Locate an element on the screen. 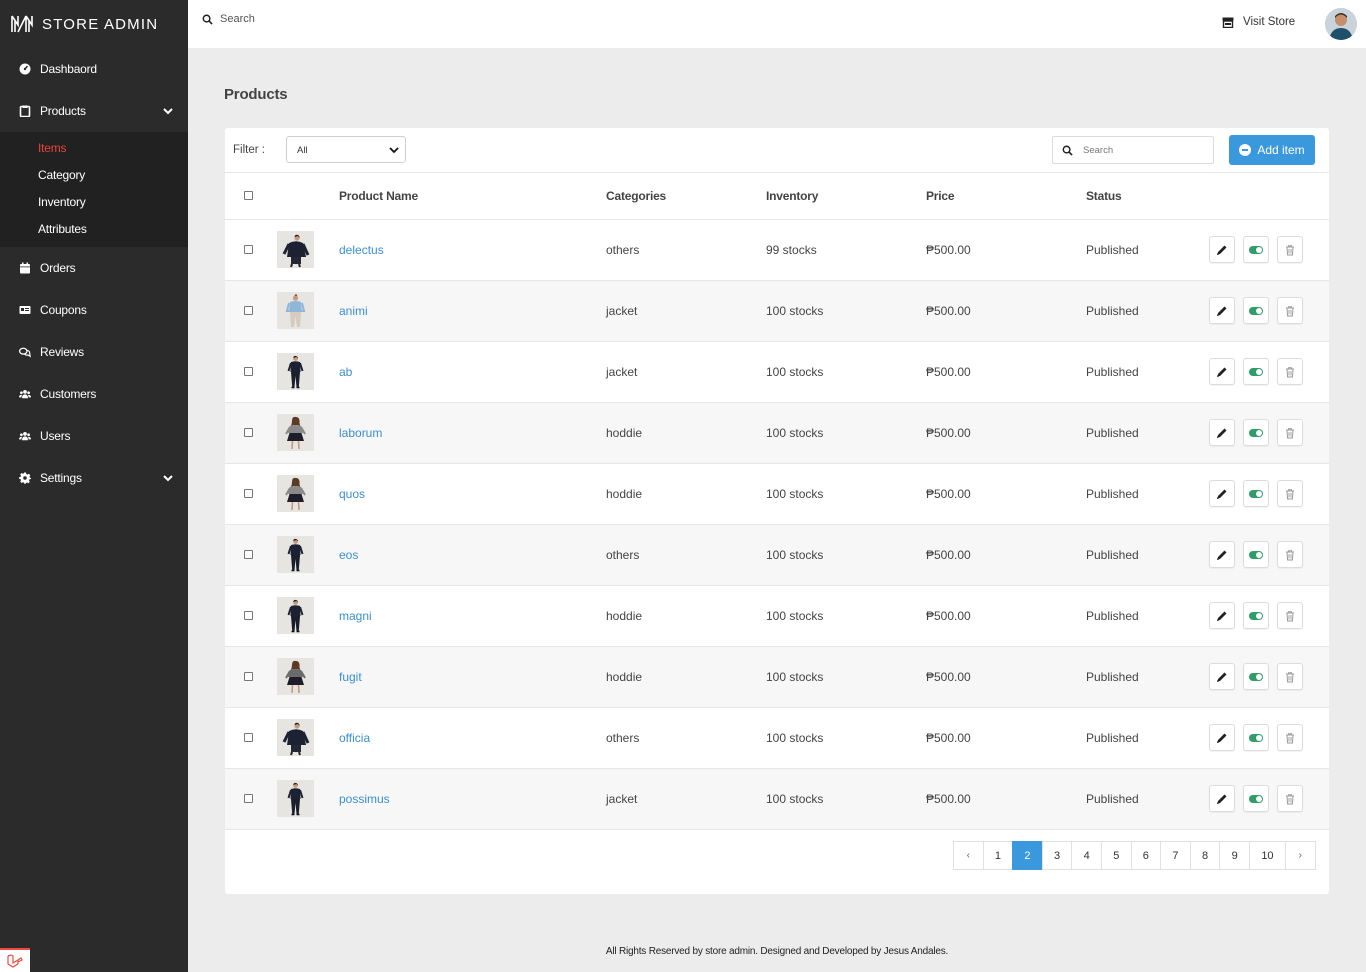 This screenshot has height=972, width=1366. product-name-link: animi is located at coordinates (353, 311).